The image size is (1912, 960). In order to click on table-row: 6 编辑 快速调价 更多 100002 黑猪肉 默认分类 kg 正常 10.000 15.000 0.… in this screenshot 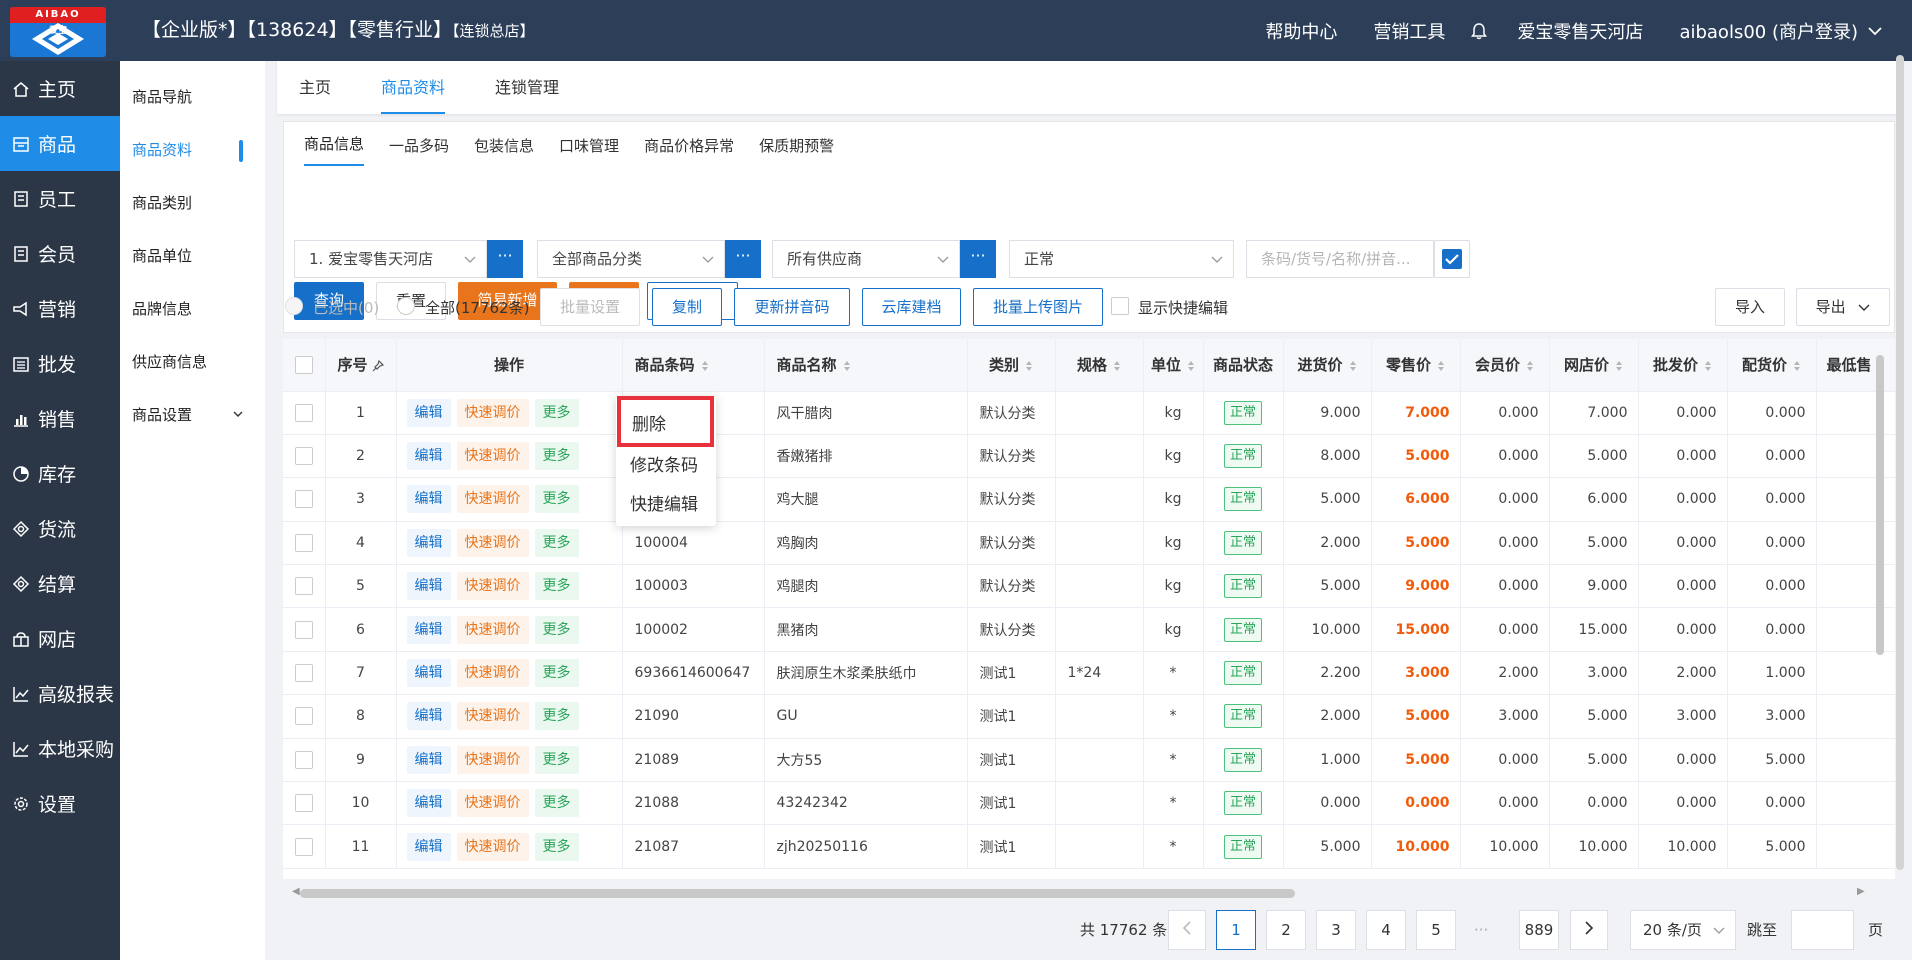, I will do `click(1089, 629)`.